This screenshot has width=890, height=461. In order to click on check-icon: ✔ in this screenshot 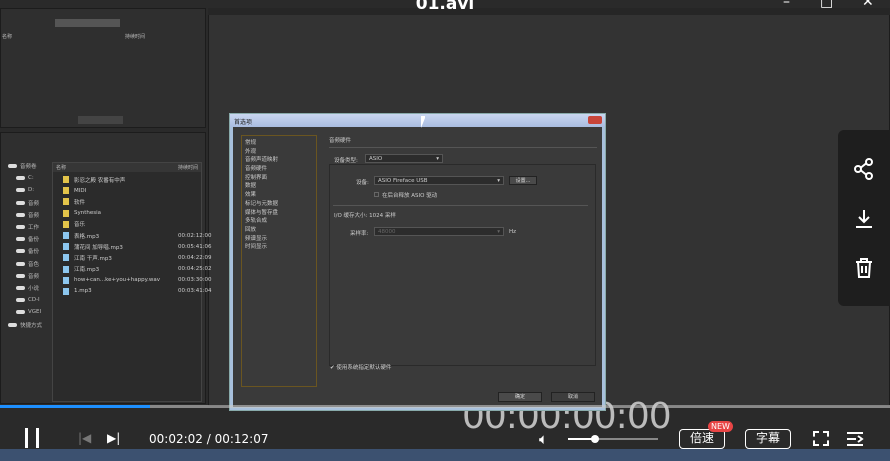, I will do `click(332, 368)`.